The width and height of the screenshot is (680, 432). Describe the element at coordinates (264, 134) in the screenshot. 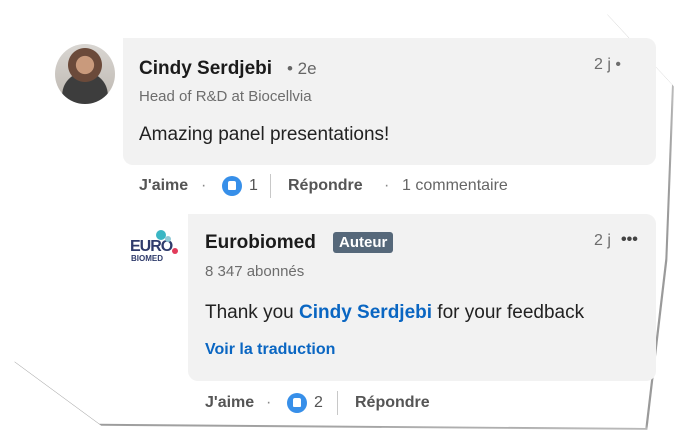

I see `comment-text: Amazing panel presentations!` at that location.